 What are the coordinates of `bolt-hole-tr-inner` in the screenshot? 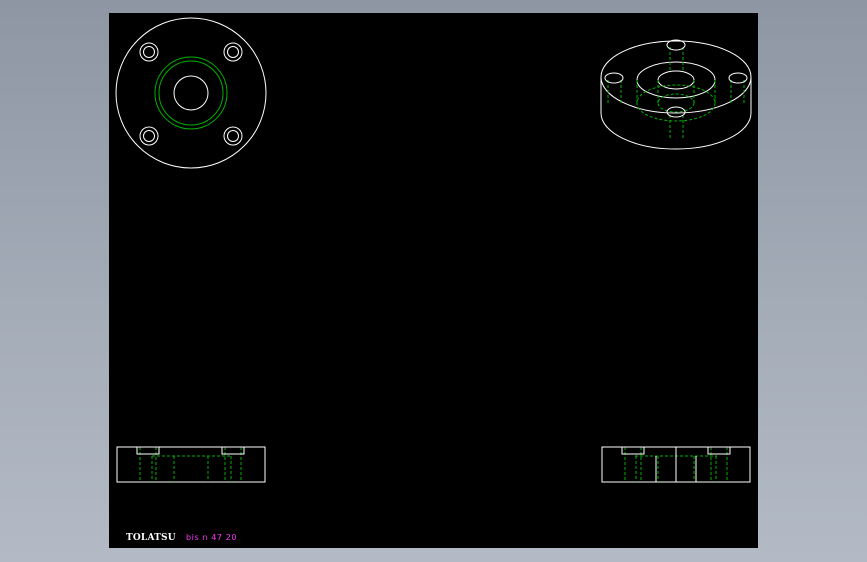 It's located at (233, 52).